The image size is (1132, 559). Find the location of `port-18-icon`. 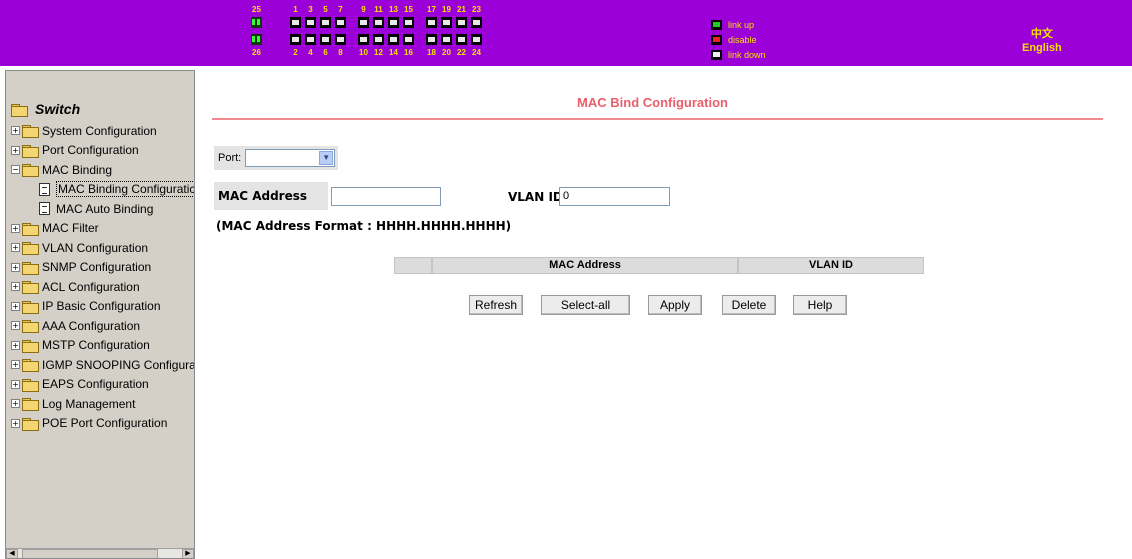

port-18-icon is located at coordinates (431, 39).